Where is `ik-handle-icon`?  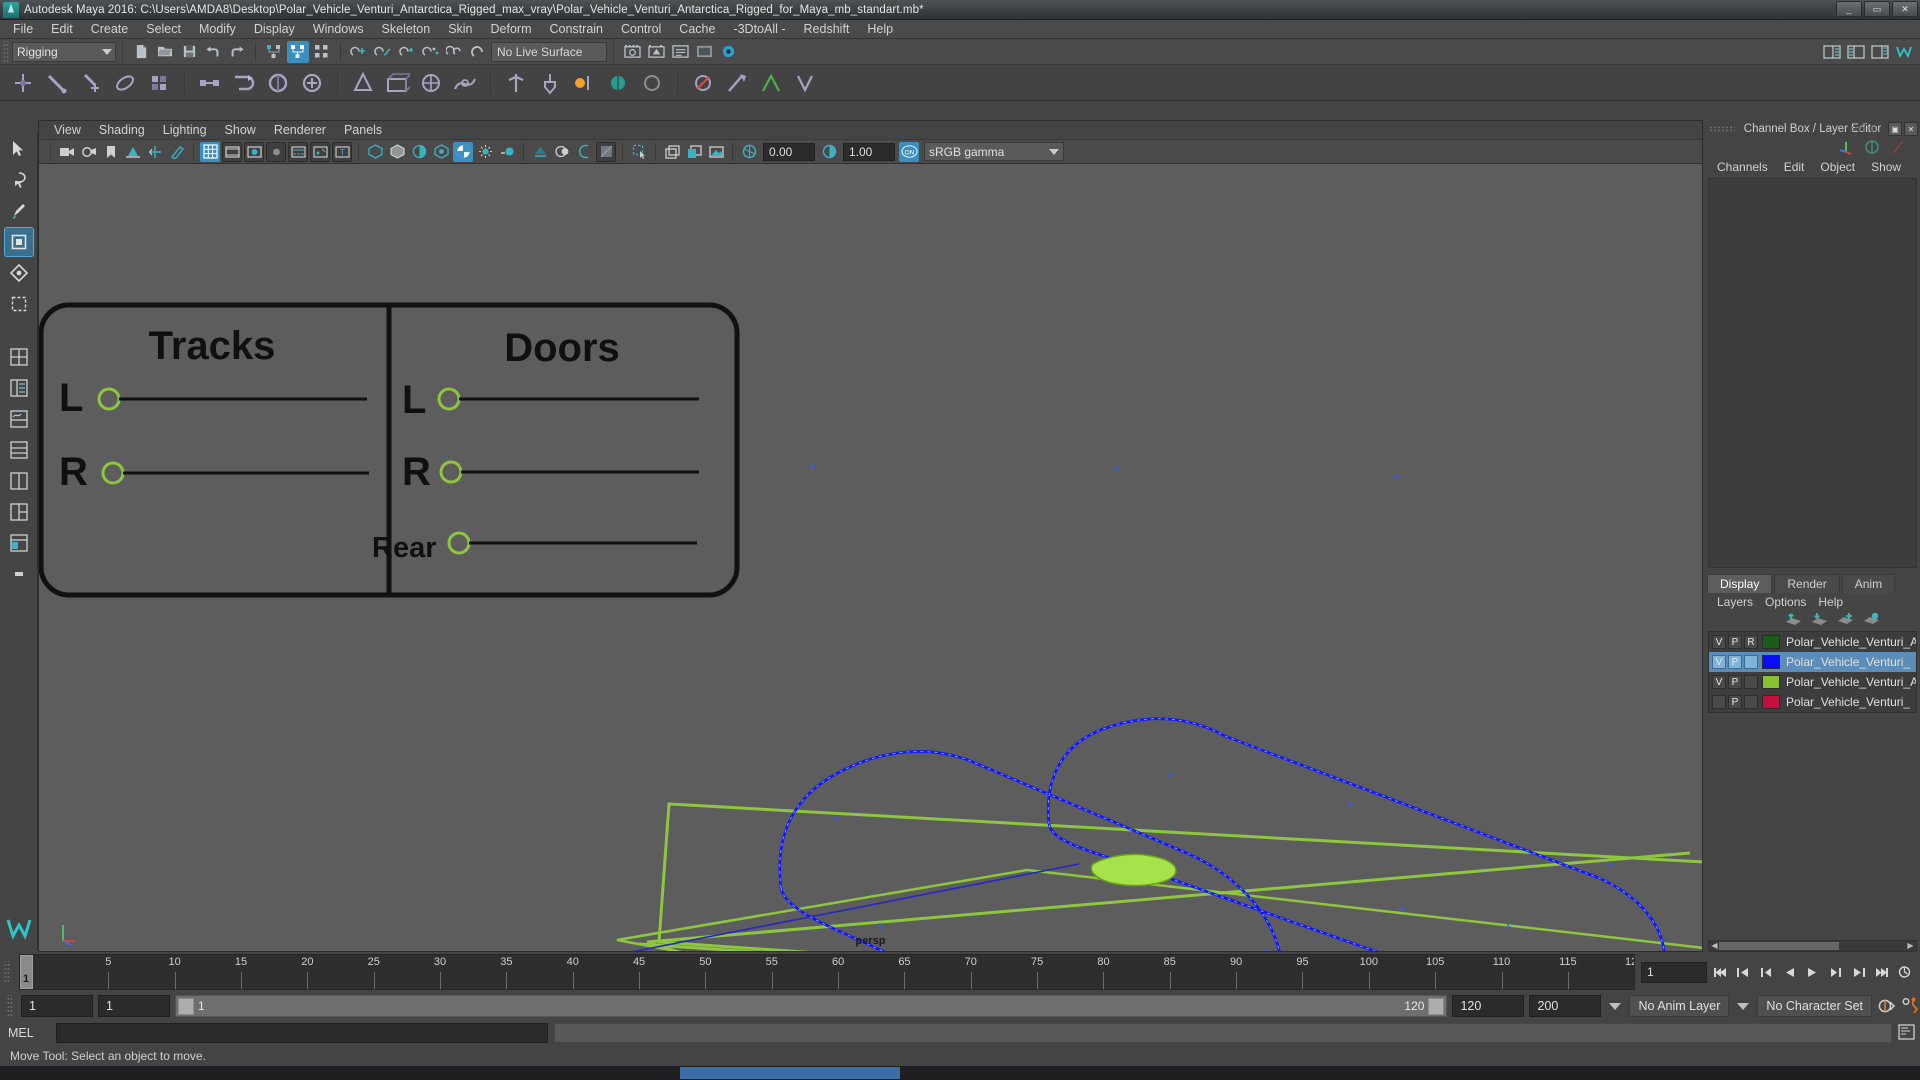 ik-handle-icon is located at coordinates (57, 83).